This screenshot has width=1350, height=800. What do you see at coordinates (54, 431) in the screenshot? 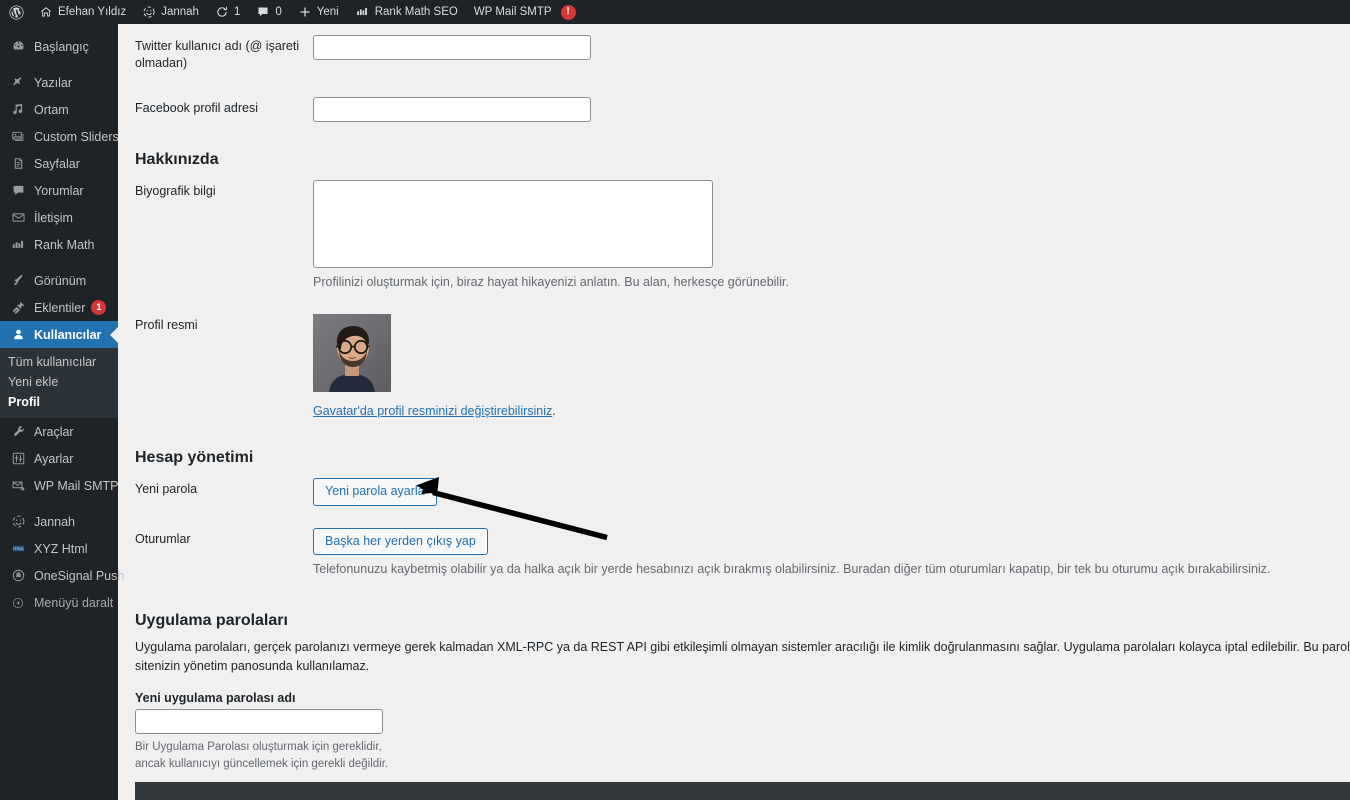
I see `sidebar-item-label: Araçlar` at bounding box center [54, 431].